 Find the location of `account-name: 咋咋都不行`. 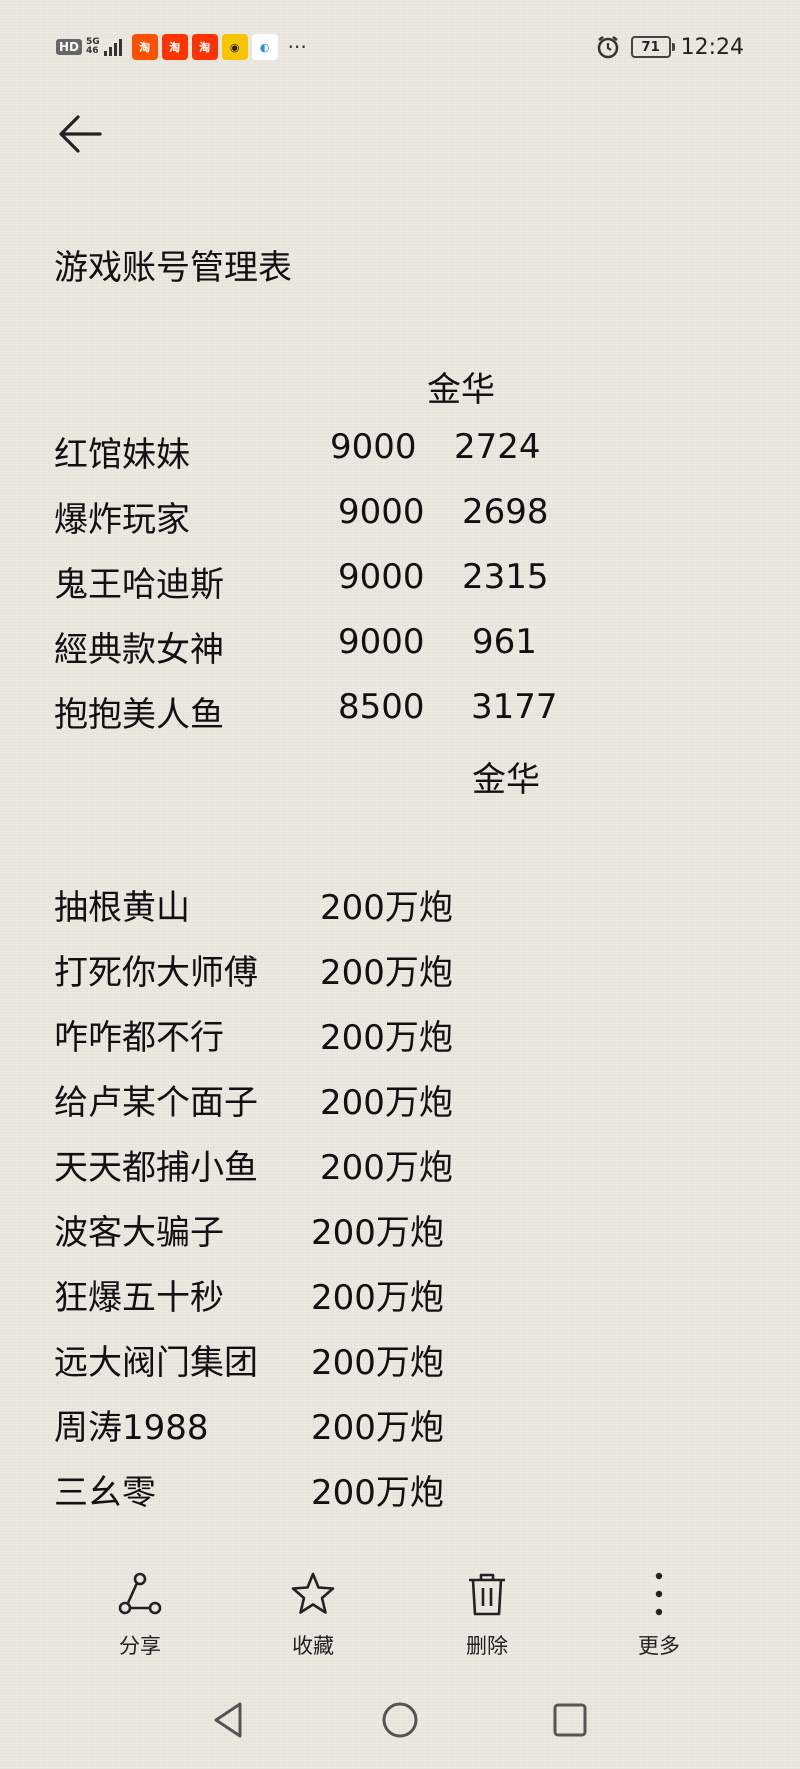

account-name: 咋咋都不行 is located at coordinates (139, 1038).